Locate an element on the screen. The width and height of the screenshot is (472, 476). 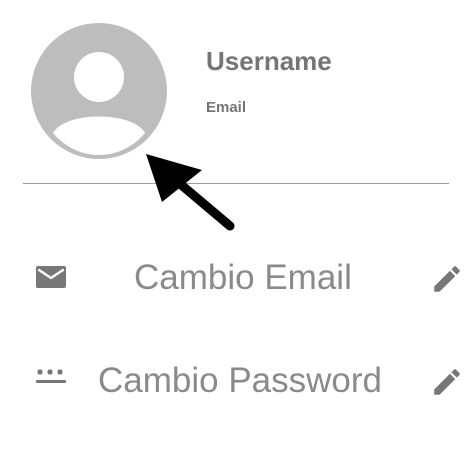
username-text: Username is located at coordinates (269, 61).